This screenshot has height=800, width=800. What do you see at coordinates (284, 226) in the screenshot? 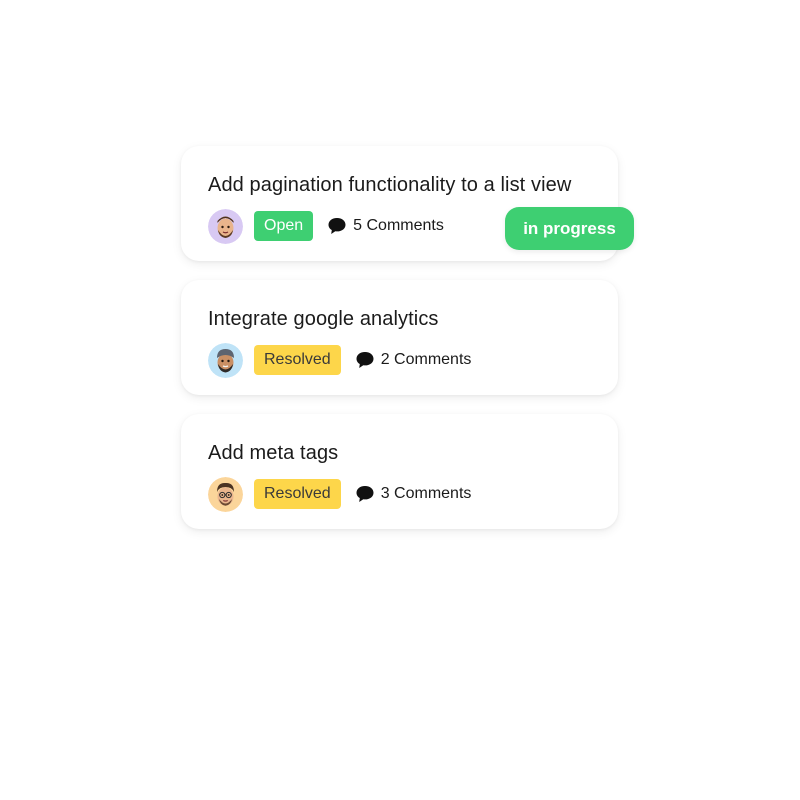
I see `status-badge: Open` at bounding box center [284, 226].